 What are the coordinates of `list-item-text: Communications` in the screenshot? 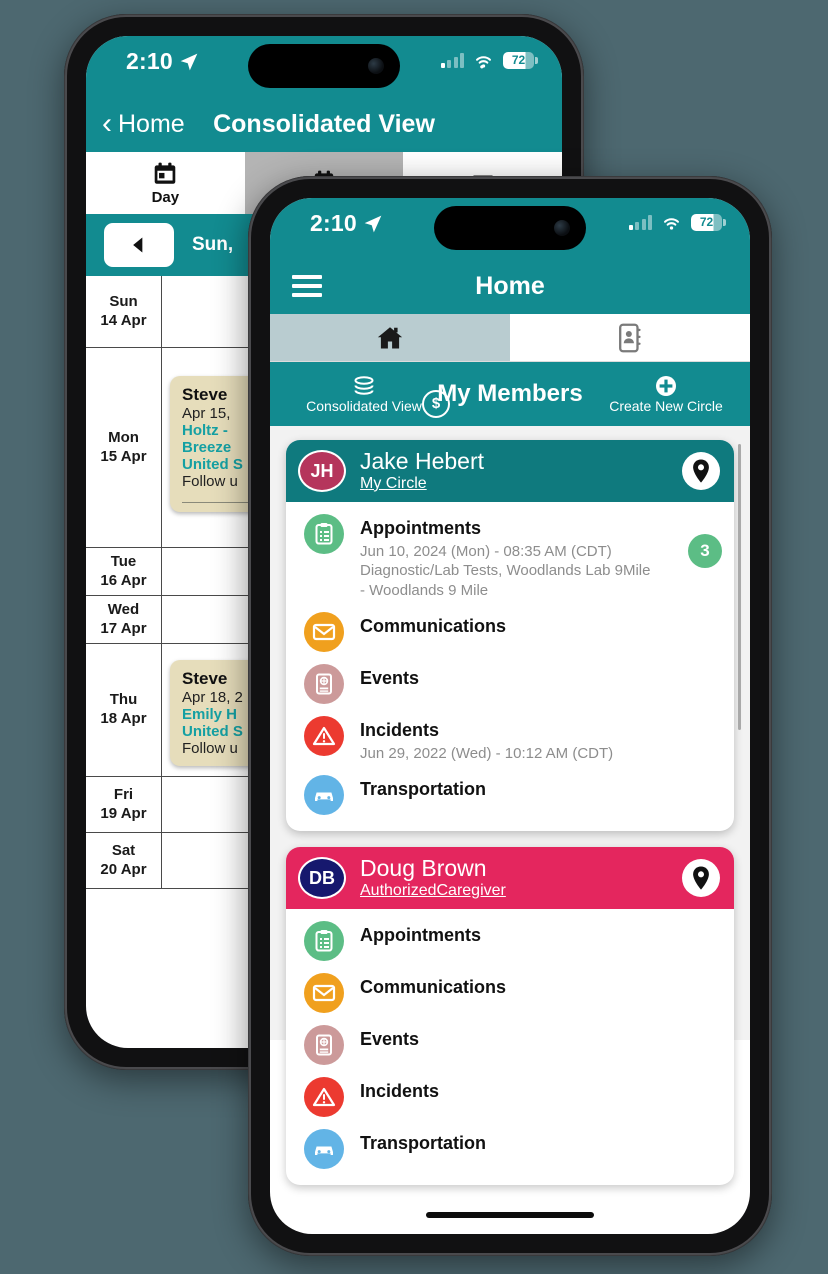 It's located at (540, 986).